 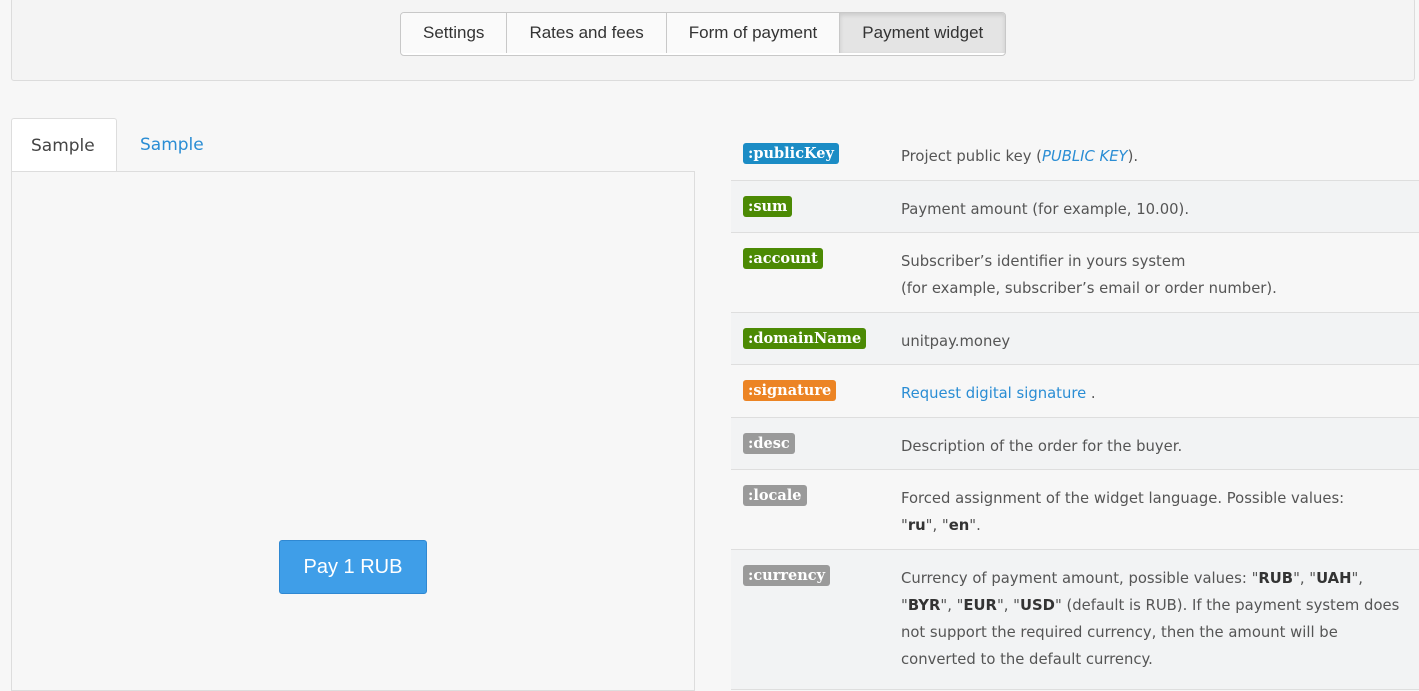 What do you see at coordinates (971, 156) in the screenshot?
I see `desc-text: Project public key (` at bounding box center [971, 156].